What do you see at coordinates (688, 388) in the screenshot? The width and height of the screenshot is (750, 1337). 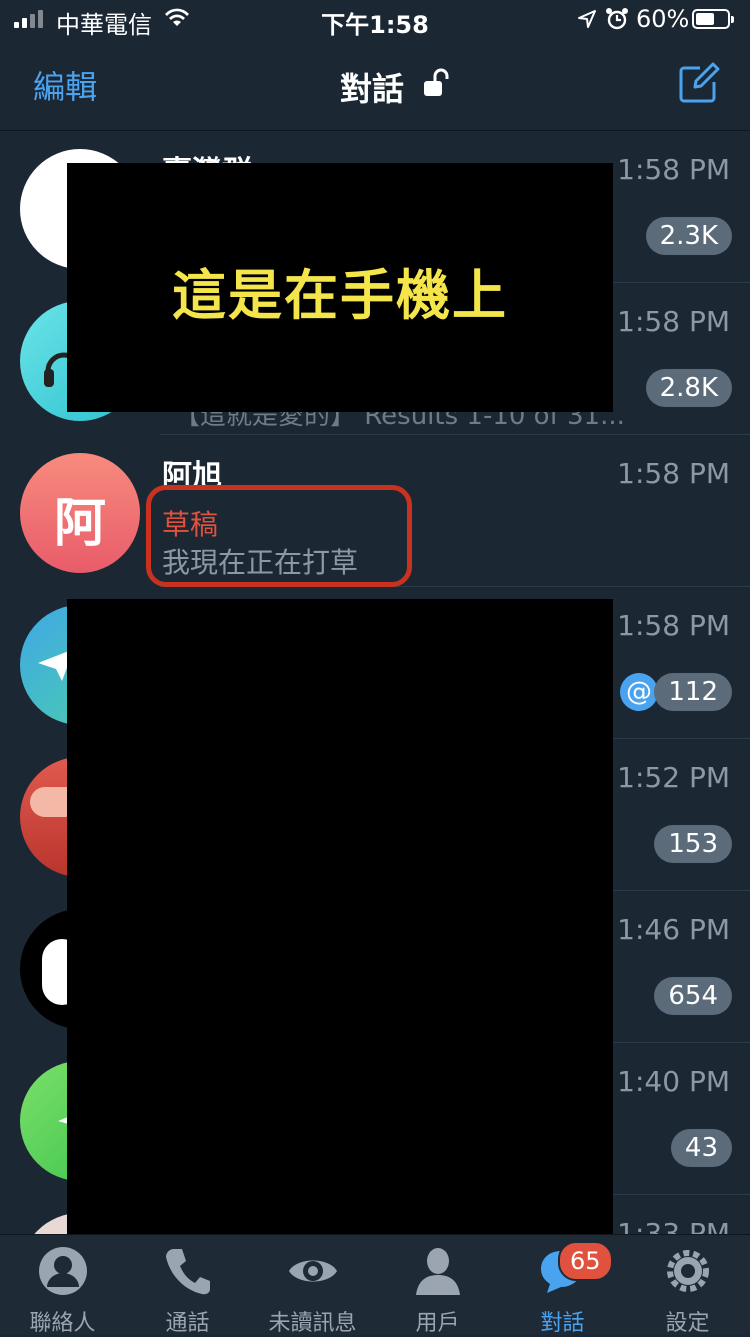 I see `unread-badge: 2.8K` at bounding box center [688, 388].